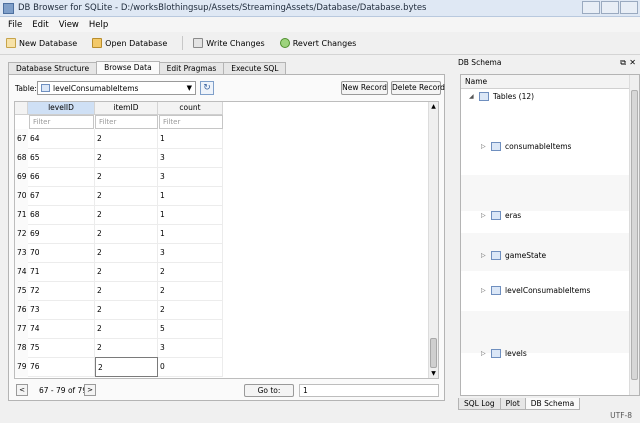  What do you see at coordinates (21, 253) in the screenshot?
I see `row-number: 73` at bounding box center [21, 253].